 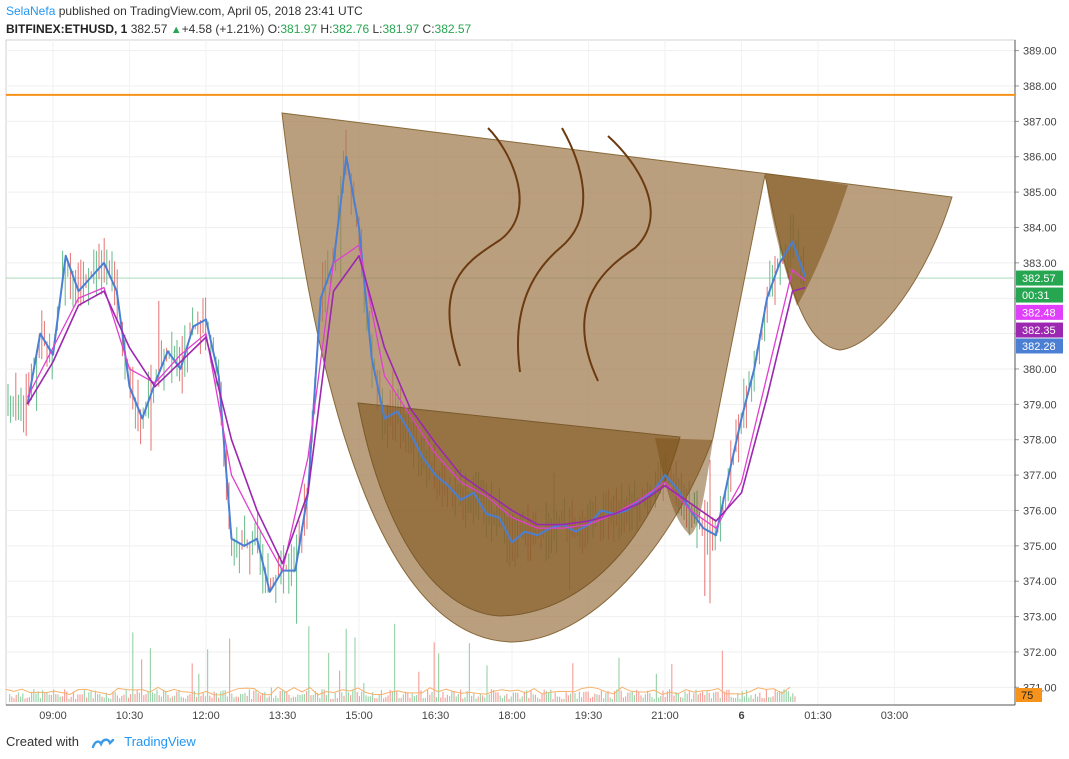 What do you see at coordinates (1036, 296) in the screenshot?
I see `price-label-text: 00:31` at bounding box center [1036, 296].